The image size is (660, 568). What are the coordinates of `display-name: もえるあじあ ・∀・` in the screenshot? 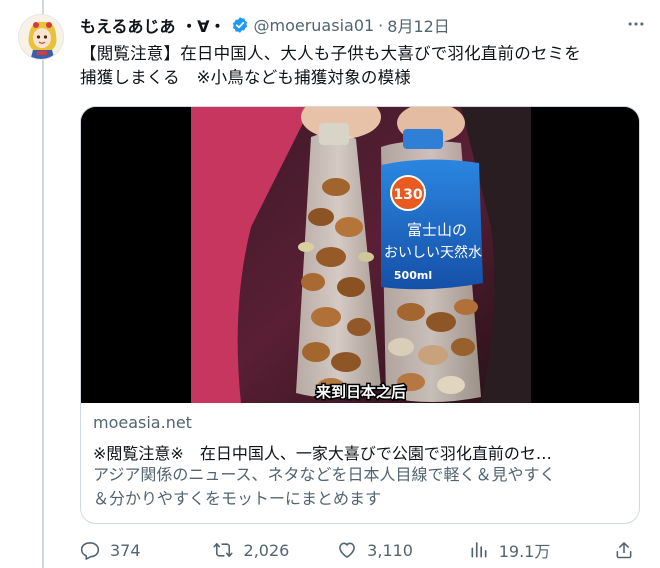 It's located at (152, 25).